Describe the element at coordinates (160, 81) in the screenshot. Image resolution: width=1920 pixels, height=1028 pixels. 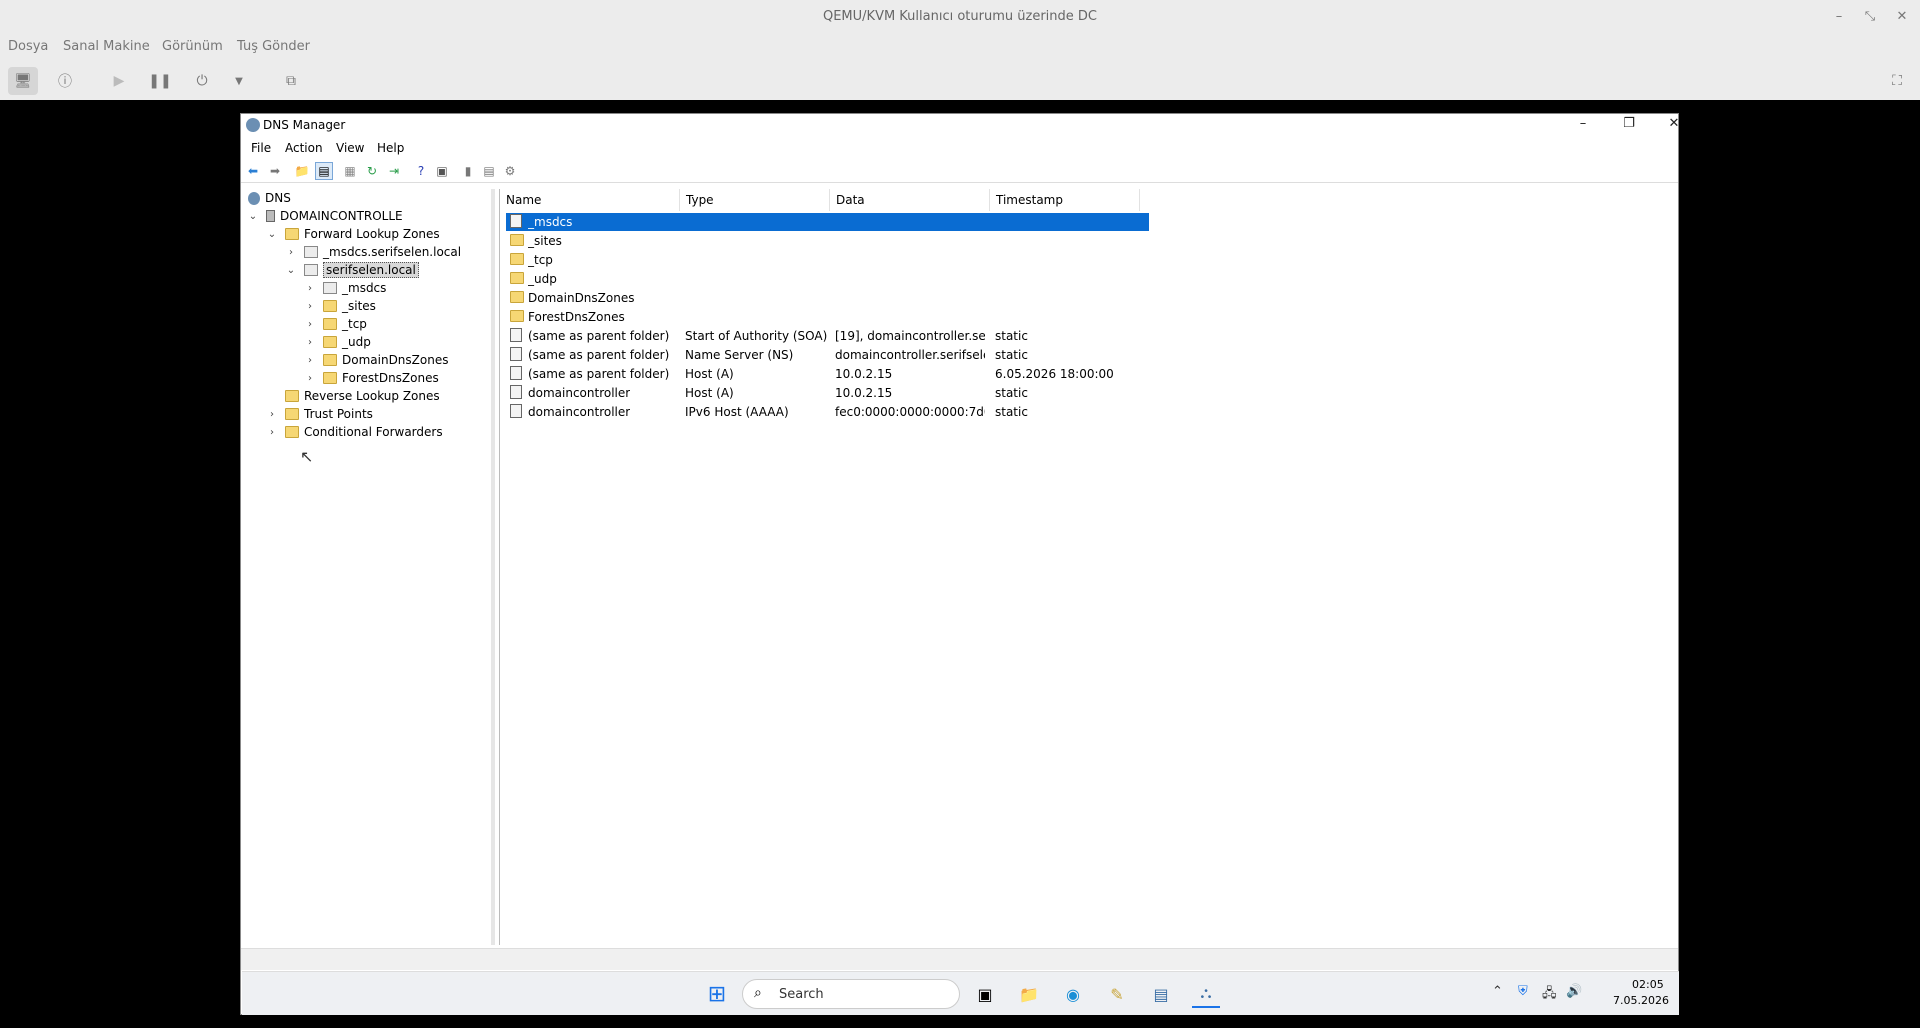
I see `pause-icon: ❚❚` at that location.